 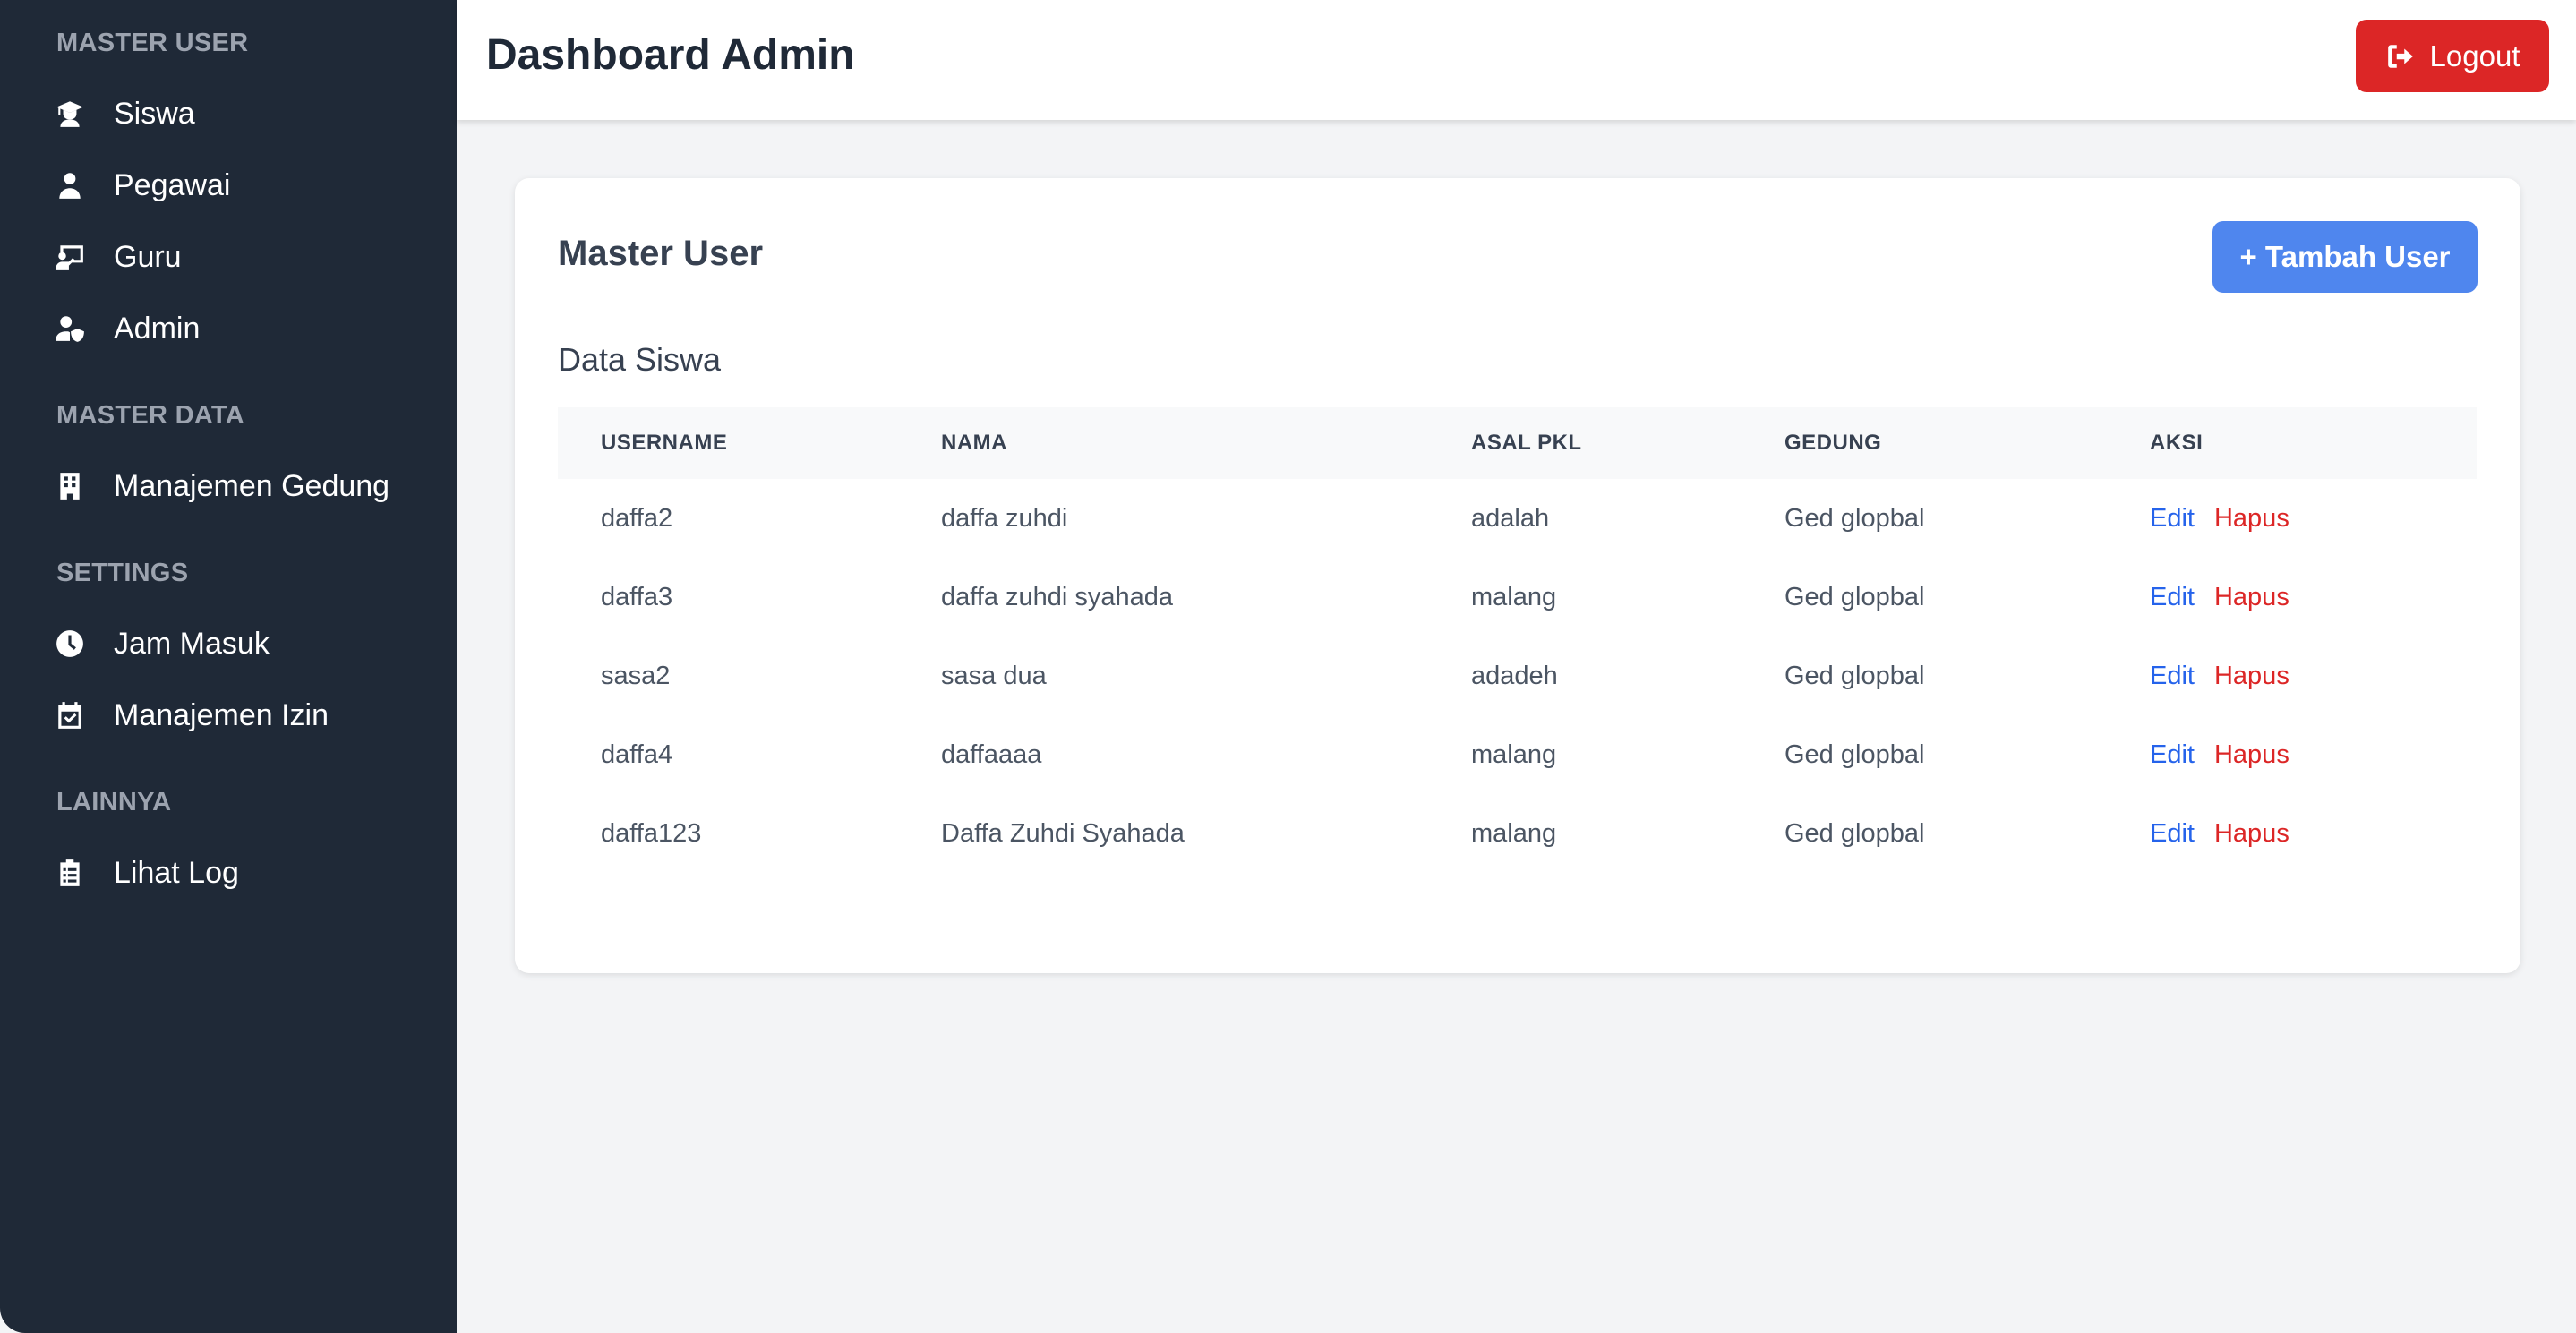 I want to click on cell-nama: sasa dua, so click(x=994, y=675).